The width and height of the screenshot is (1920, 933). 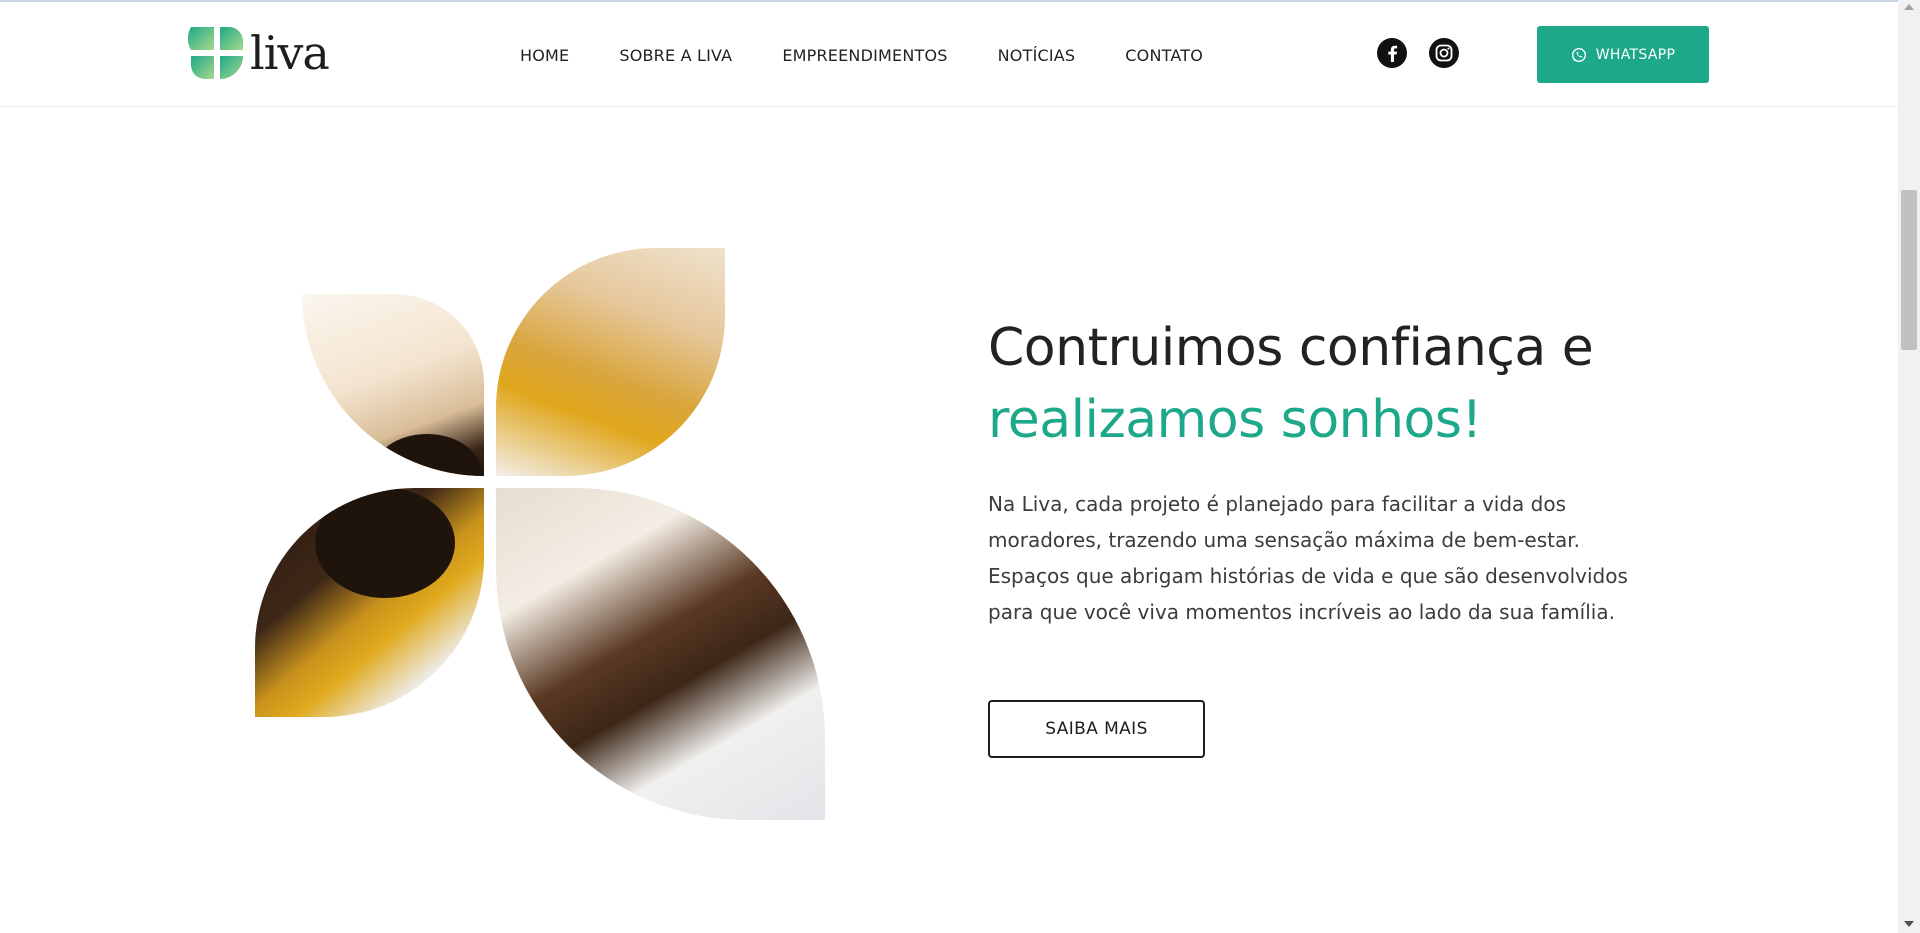 What do you see at coordinates (864, 55) in the screenshot?
I see `nav-item-empreendimentos: EMPREENDIMENTOS` at bounding box center [864, 55].